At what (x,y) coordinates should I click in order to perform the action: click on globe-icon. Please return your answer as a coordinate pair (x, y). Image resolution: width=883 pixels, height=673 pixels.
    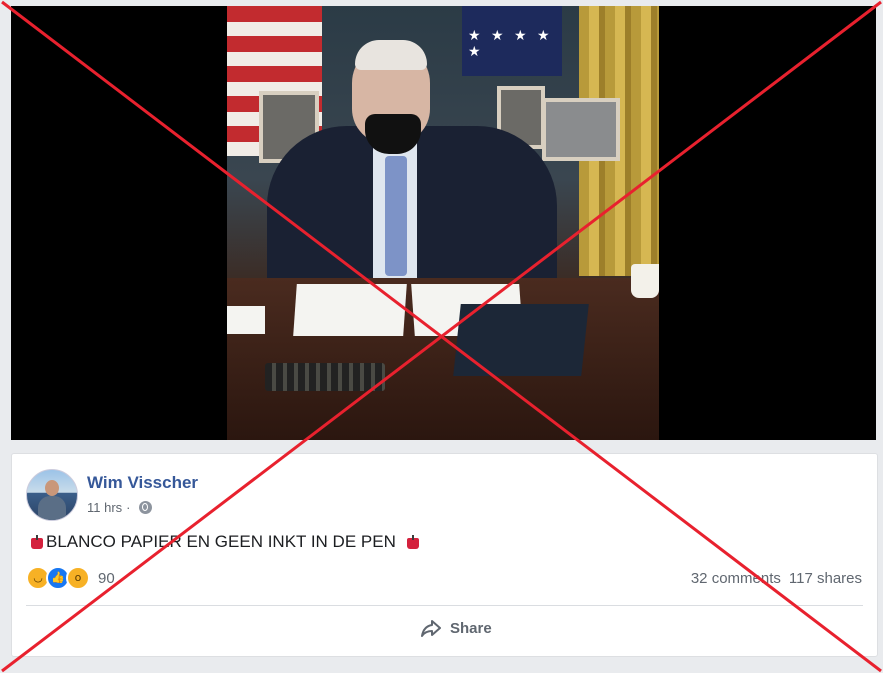
    Looking at the image, I should click on (145, 507).